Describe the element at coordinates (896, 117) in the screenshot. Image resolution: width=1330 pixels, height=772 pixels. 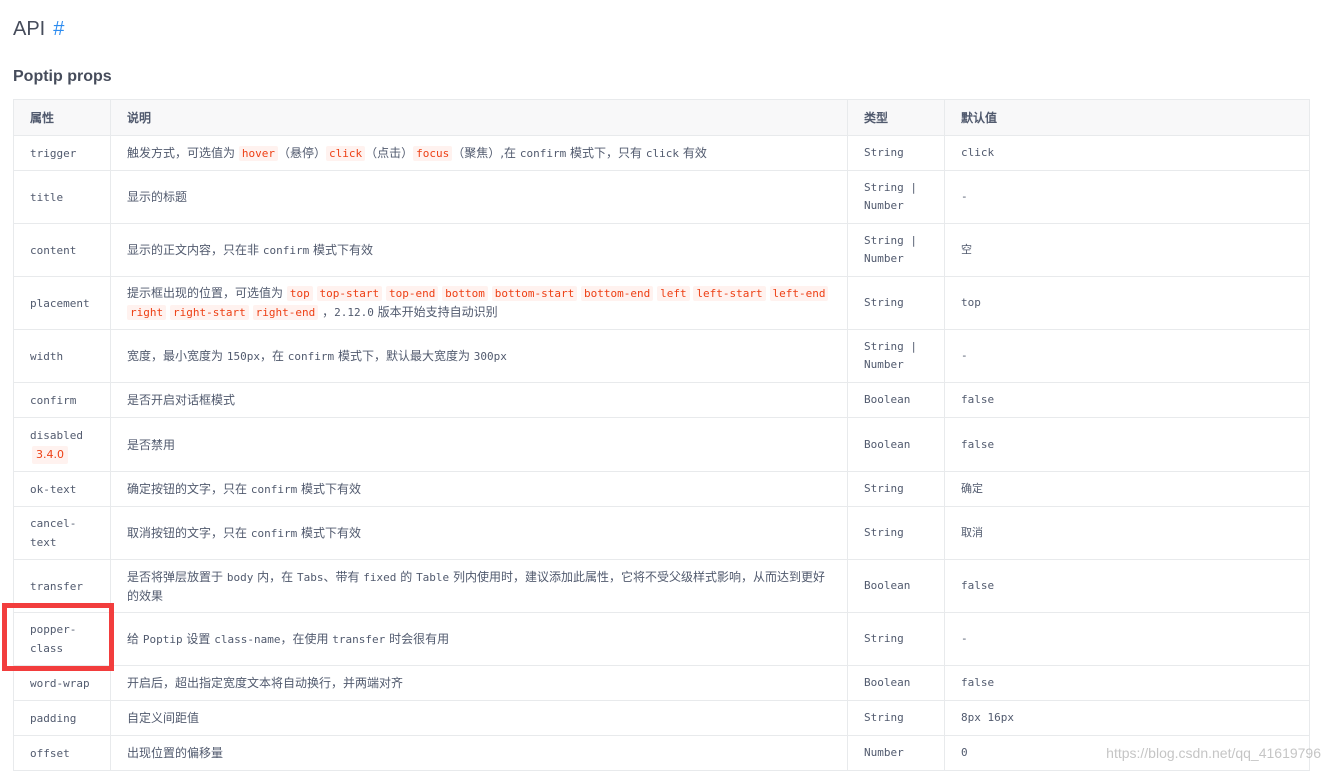
I see `header-type: 类型` at that location.